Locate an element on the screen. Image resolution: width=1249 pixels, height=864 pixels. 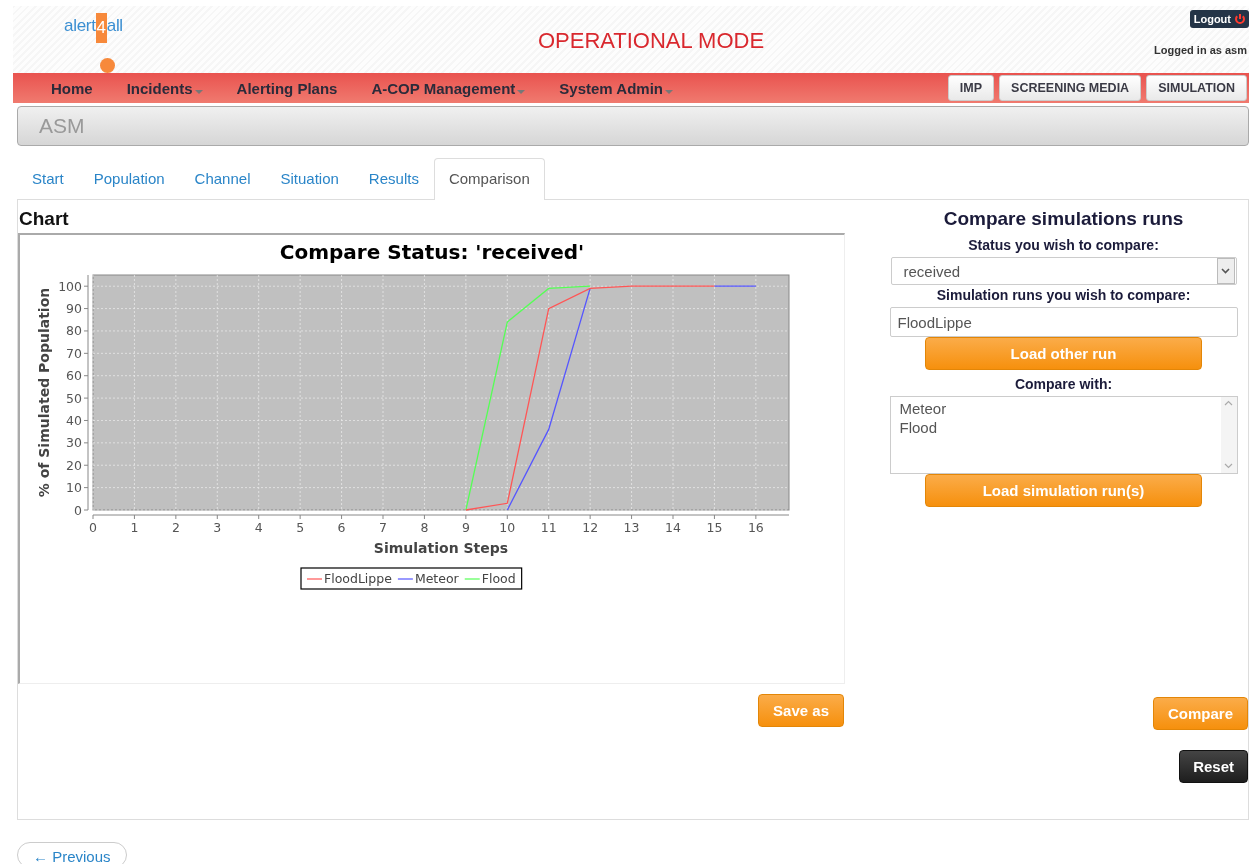
nav-item: Alerting Plans is located at coordinates (287, 88).